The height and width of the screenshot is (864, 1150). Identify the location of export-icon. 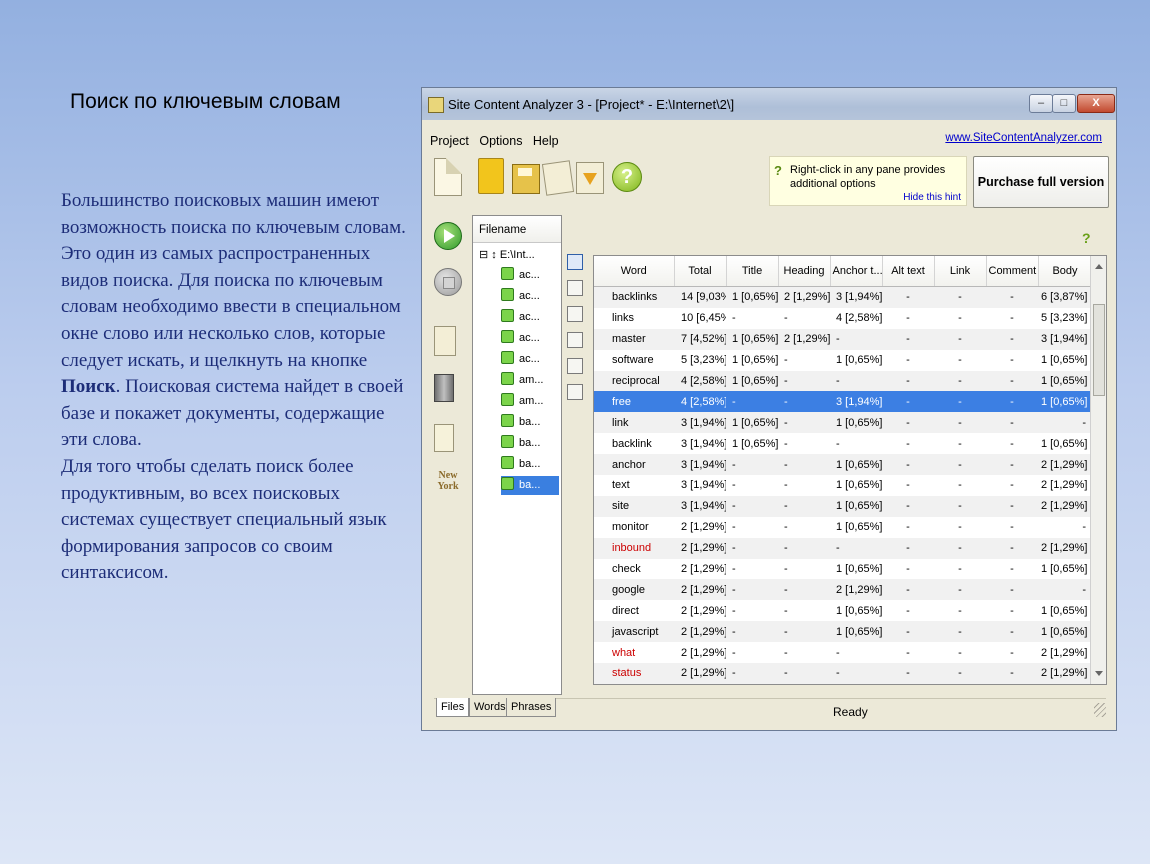
(558, 178).